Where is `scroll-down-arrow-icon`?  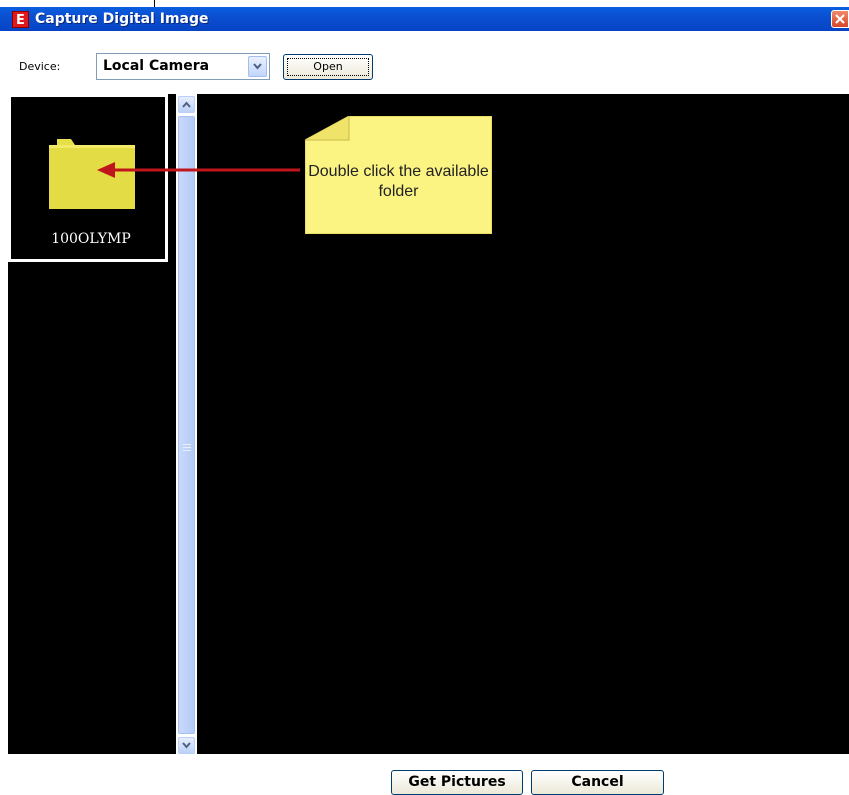
scroll-down-arrow-icon is located at coordinates (186, 745).